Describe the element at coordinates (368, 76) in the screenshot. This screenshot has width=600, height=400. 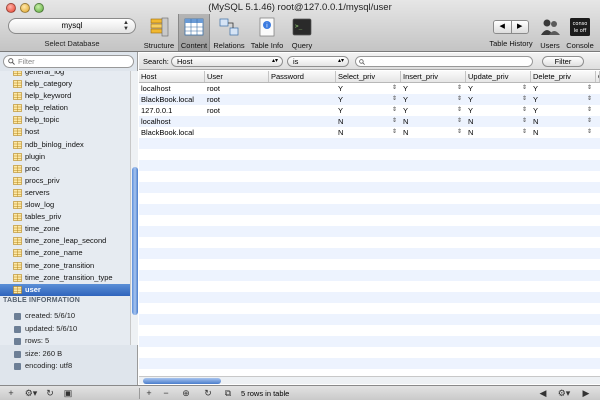
I see `column-header: Select_priv` at that location.